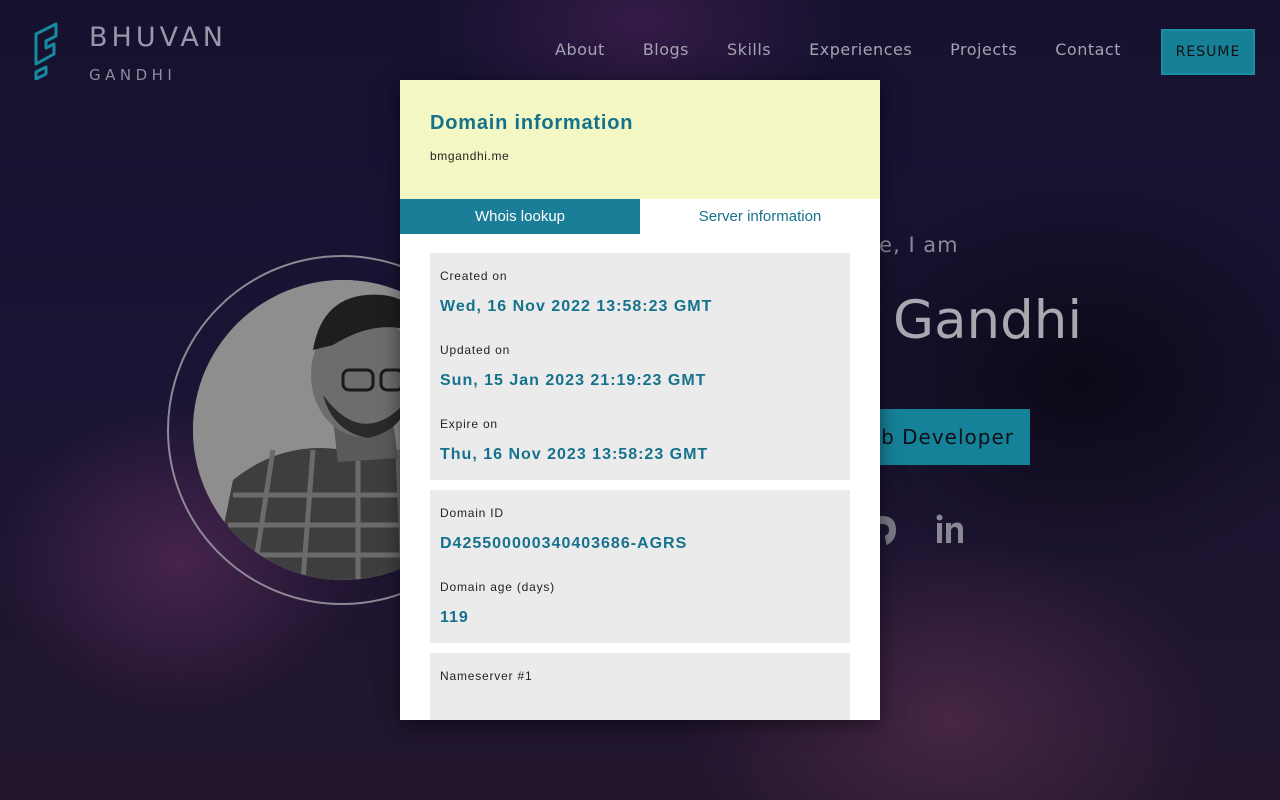 This screenshot has height=800, width=1280. Describe the element at coordinates (472, 513) in the screenshot. I see `domain-id-label: Domain ID` at that location.